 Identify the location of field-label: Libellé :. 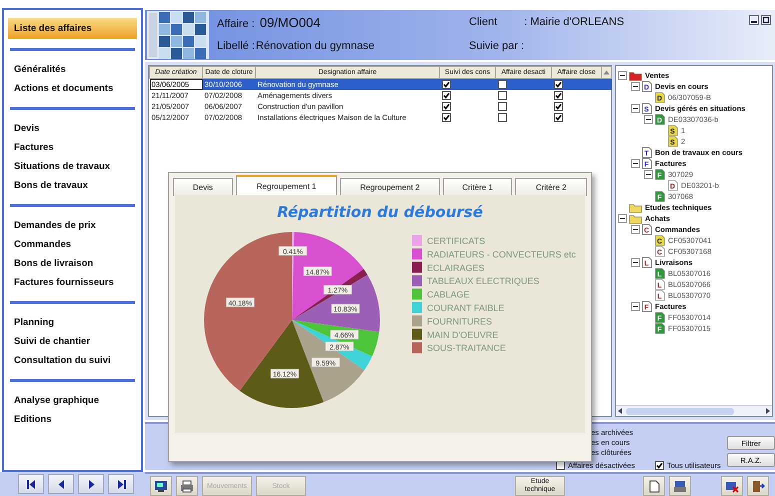
(236, 46).